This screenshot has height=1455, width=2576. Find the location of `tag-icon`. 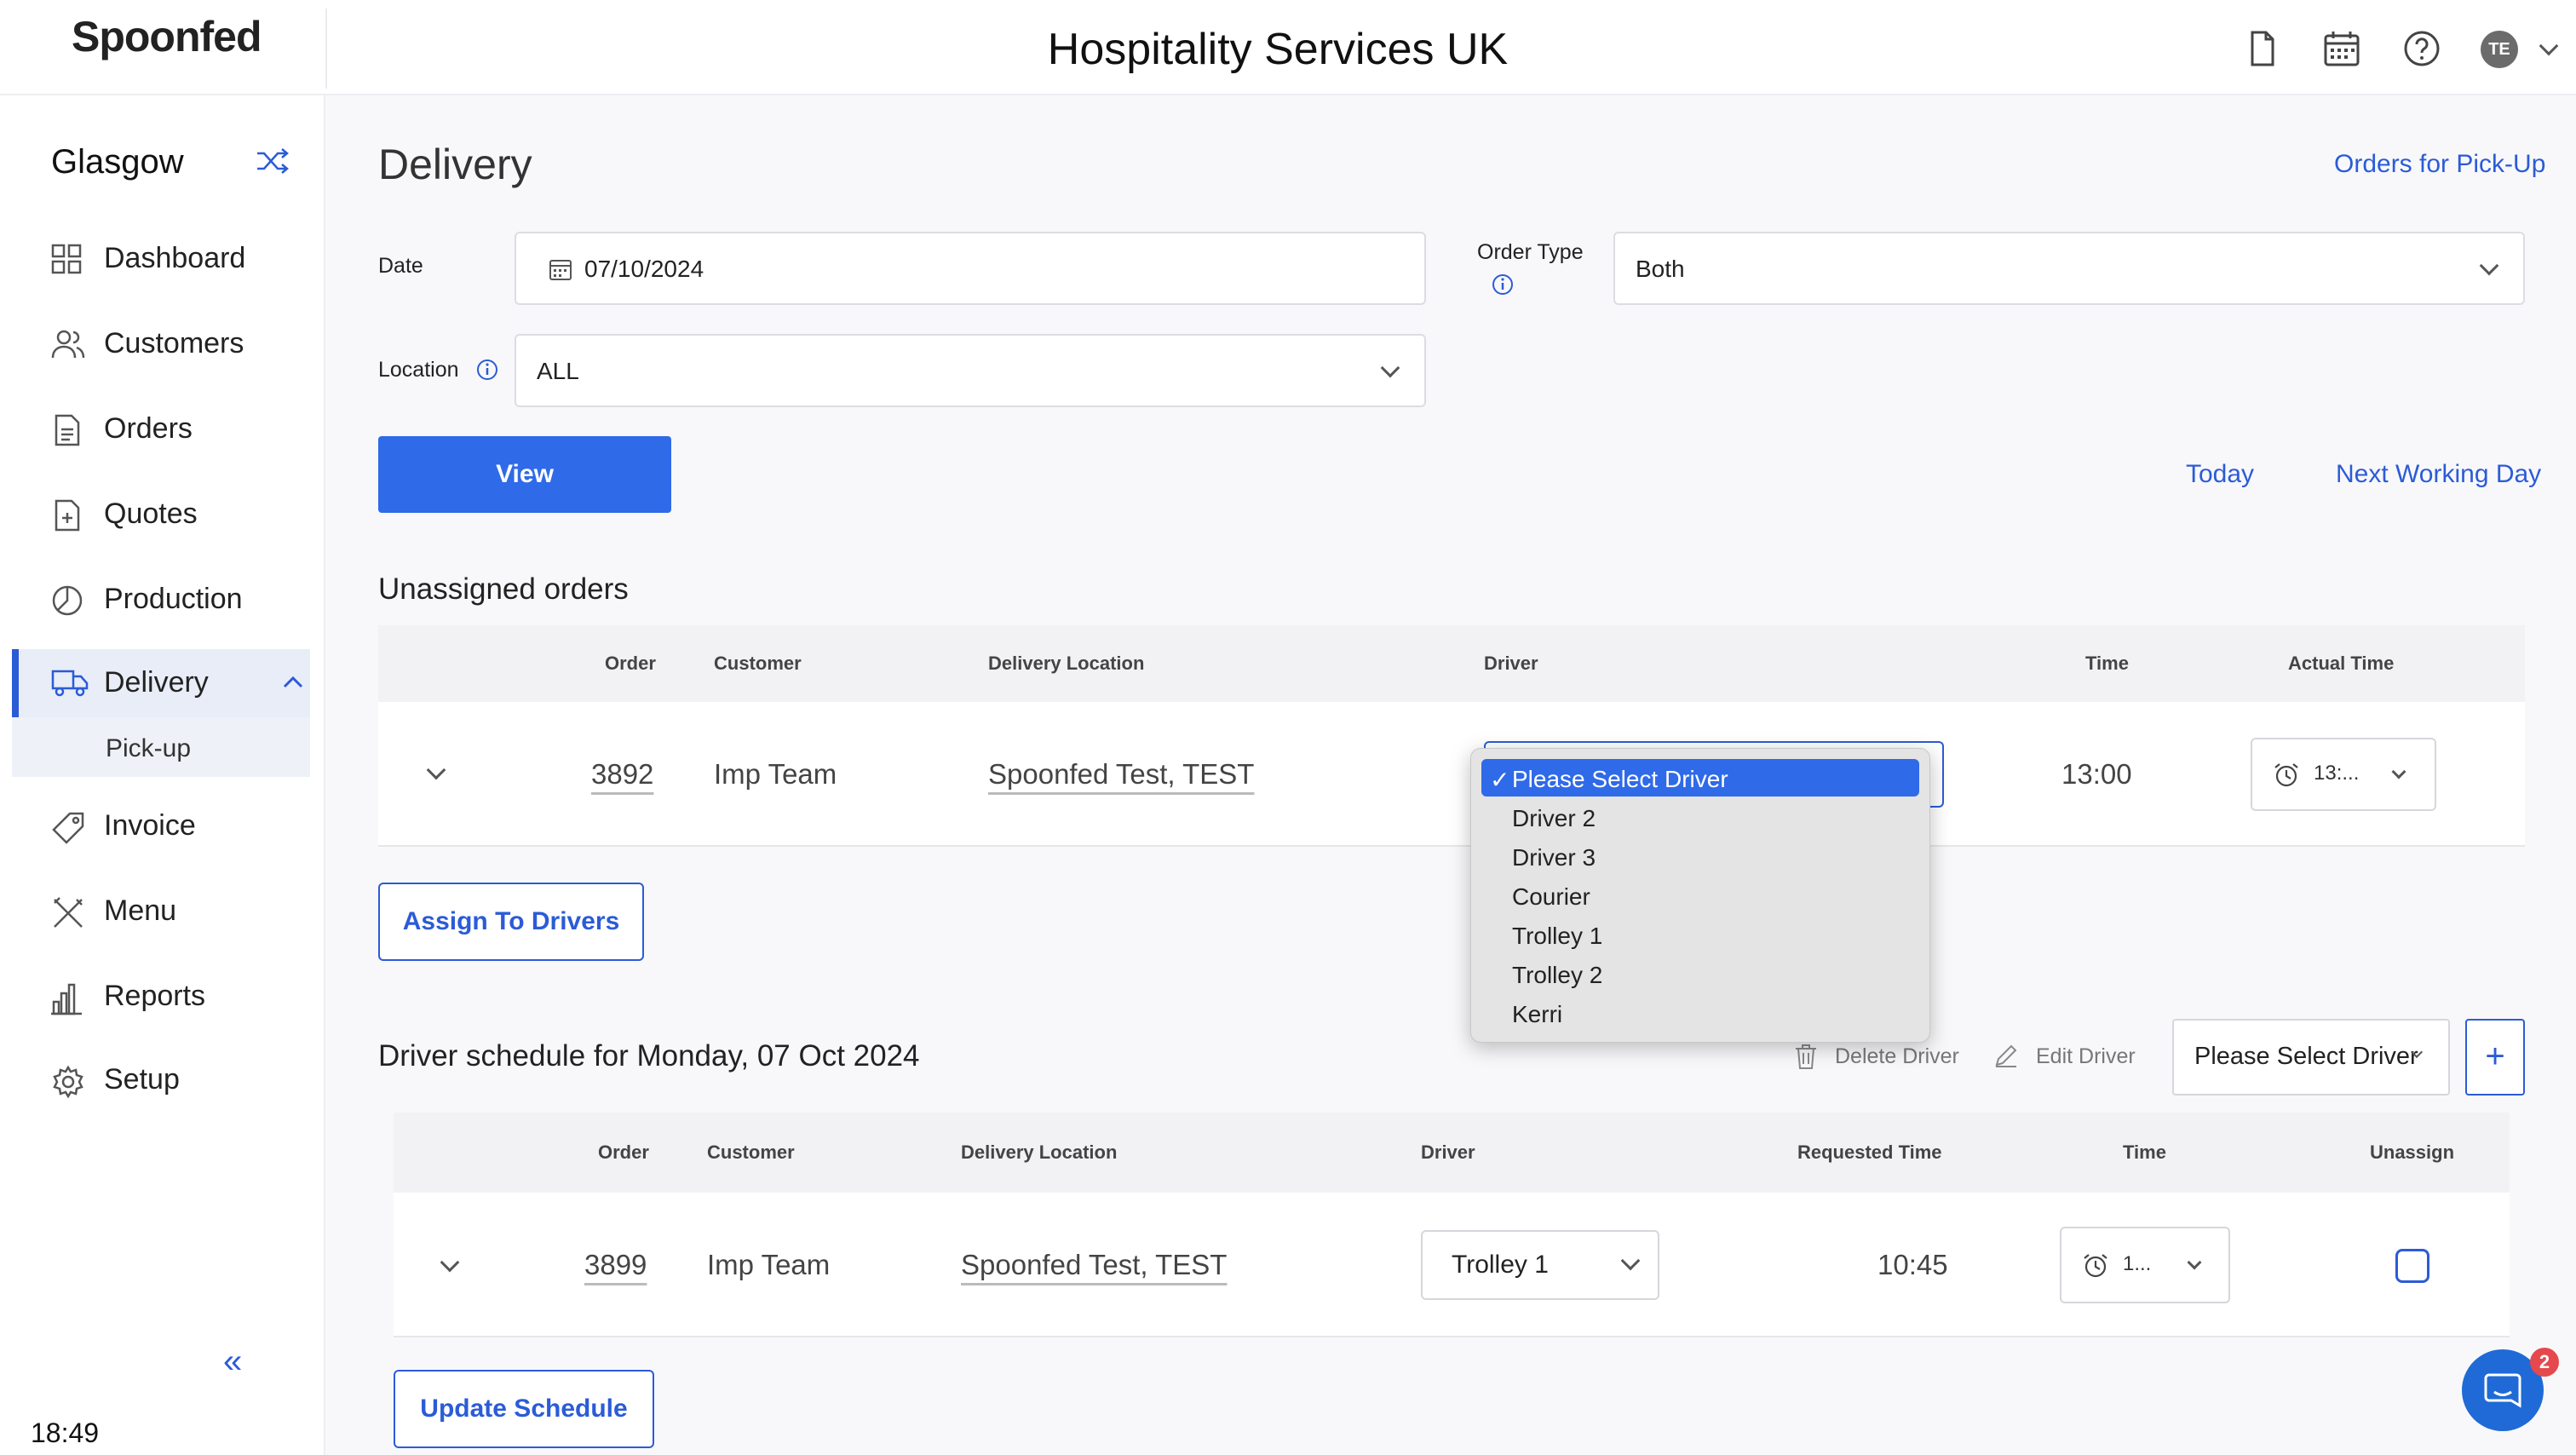

tag-icon is located at coordinates (68, 828).